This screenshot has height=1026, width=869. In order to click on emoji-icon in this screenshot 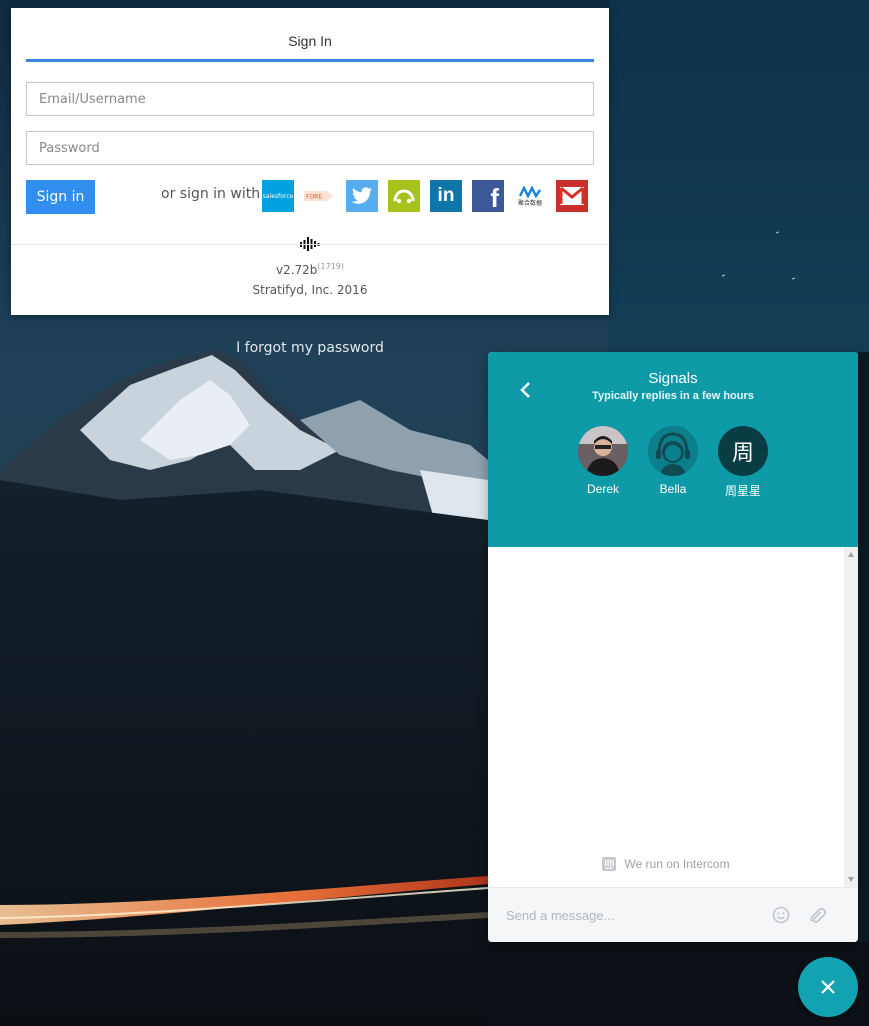, I will do `click(781, 915)`.